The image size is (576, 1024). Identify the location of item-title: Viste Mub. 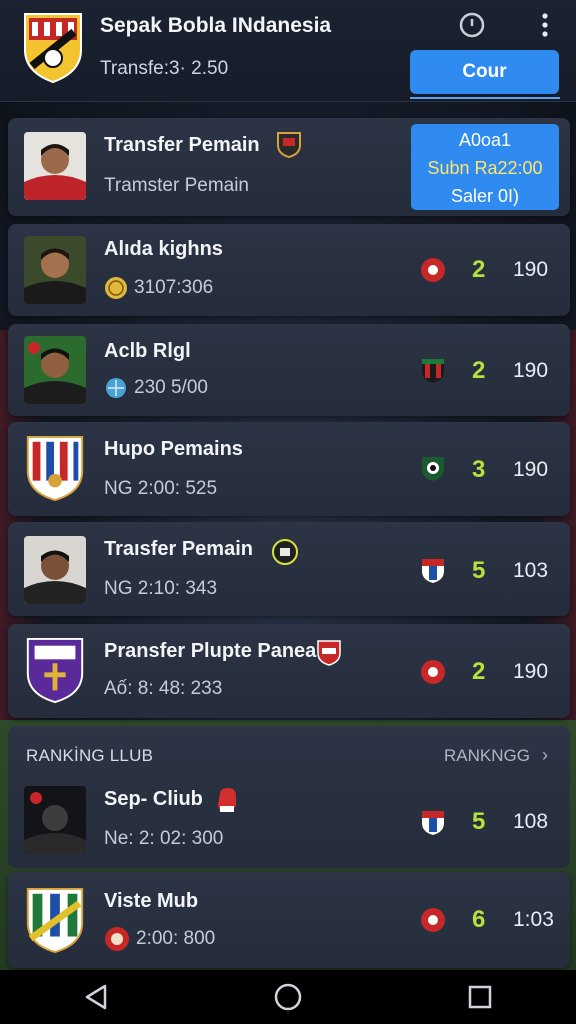
(151, 901).